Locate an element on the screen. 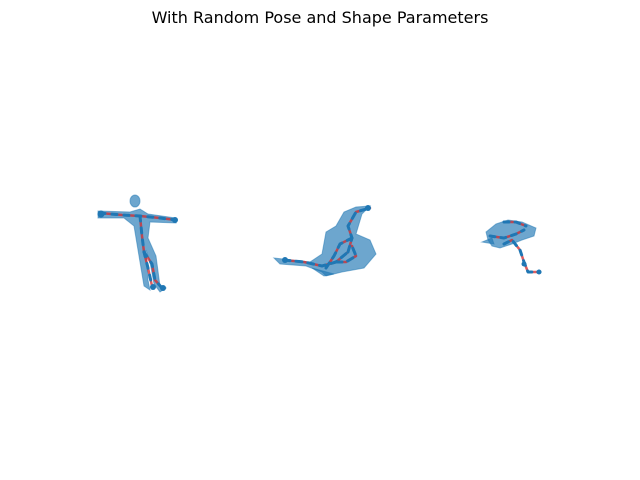 The width and height of the screenshot is (640, 480). t-pose-figure is located at coordinates (137, 243).